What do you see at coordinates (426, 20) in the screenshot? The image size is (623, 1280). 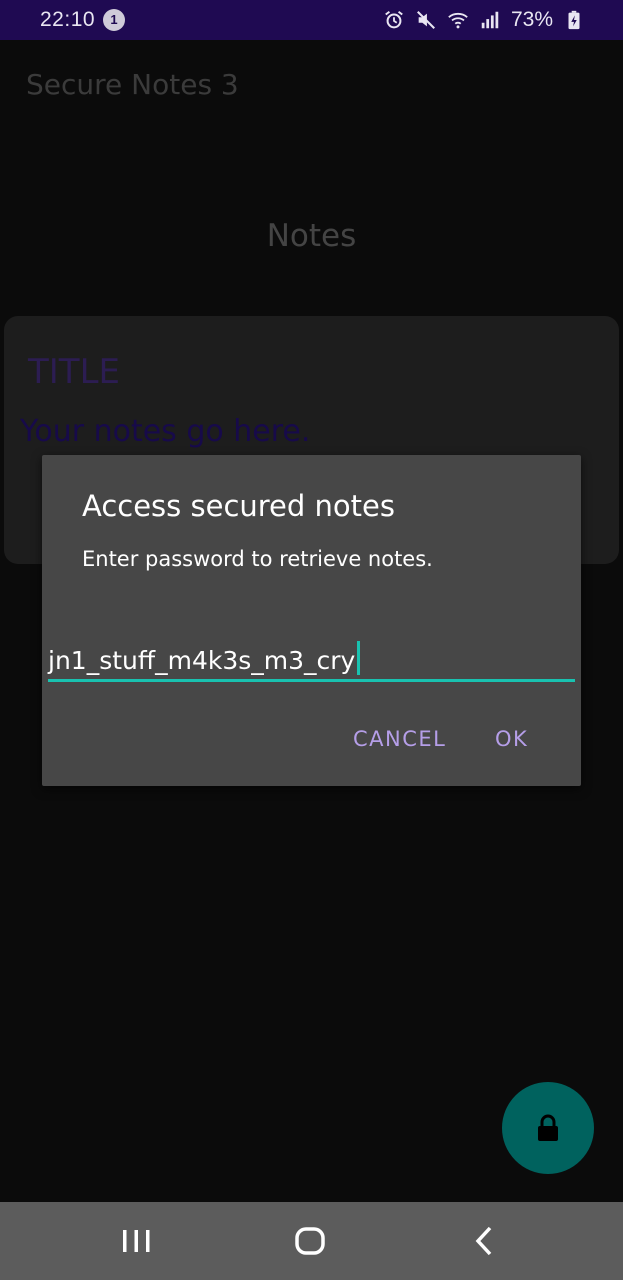 I see `mute-icon` at bounding box center [426, 20].